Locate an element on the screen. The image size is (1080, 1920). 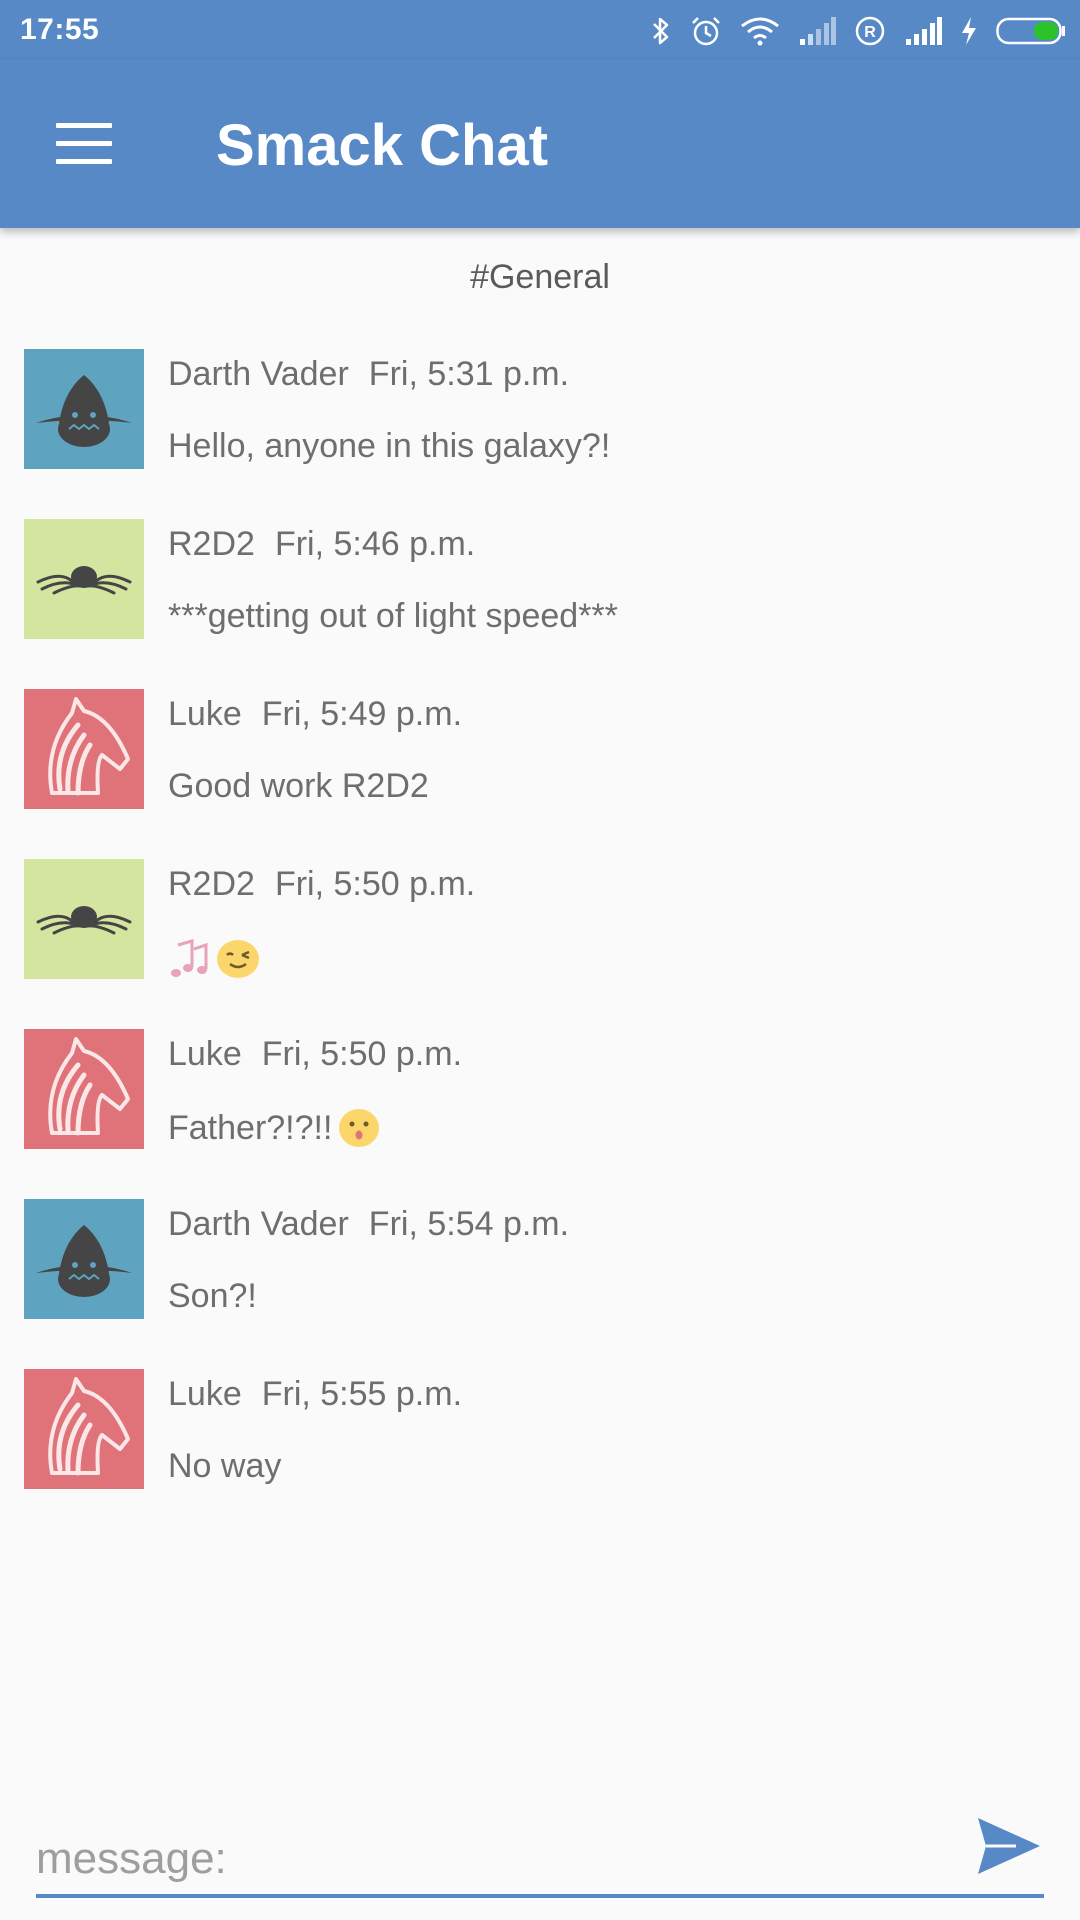
message-text: No way is located at coordinates (225, 1466).